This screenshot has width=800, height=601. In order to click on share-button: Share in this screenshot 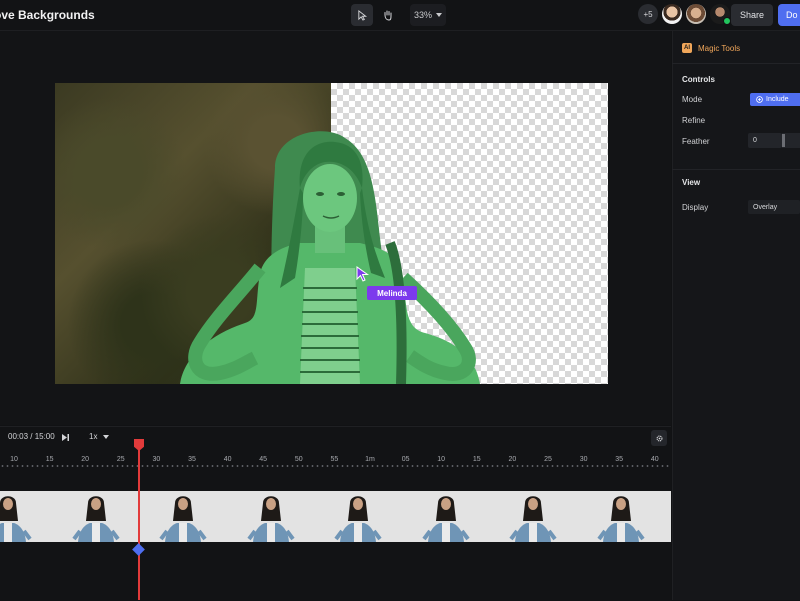, I will do `click(752, 15)`.